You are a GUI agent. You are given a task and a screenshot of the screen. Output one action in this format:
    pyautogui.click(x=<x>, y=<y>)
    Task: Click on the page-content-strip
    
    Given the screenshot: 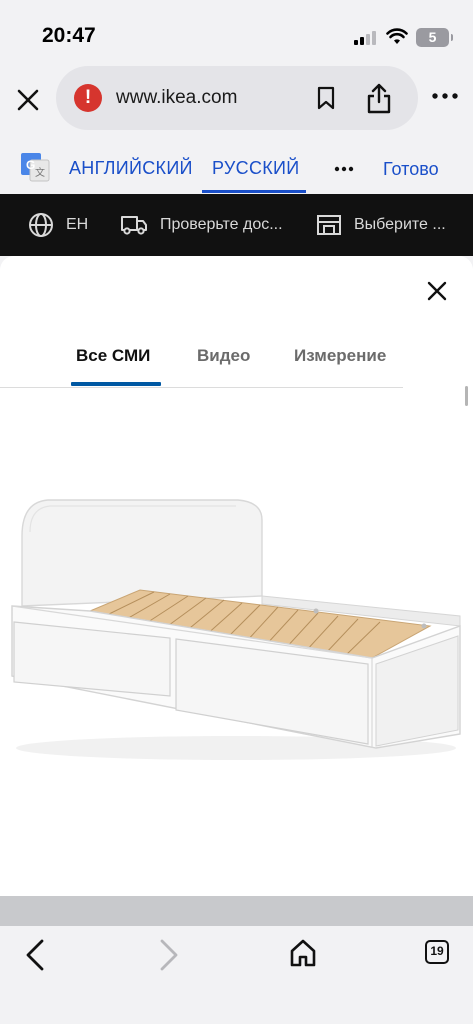 What is the action you would take?
    pyautogui.click(x=236, y=911)
    